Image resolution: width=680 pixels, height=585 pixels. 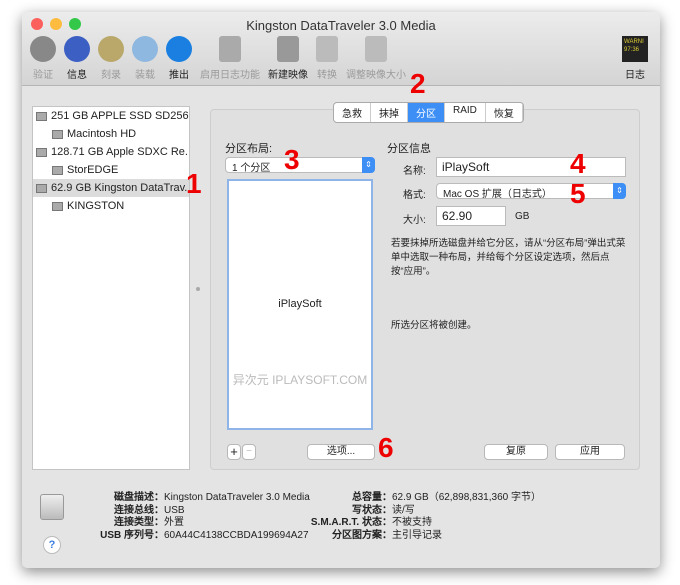 I want to click on disk-list-label: 251 GB APPLE SSD SD256., so click(x=120, y=116).